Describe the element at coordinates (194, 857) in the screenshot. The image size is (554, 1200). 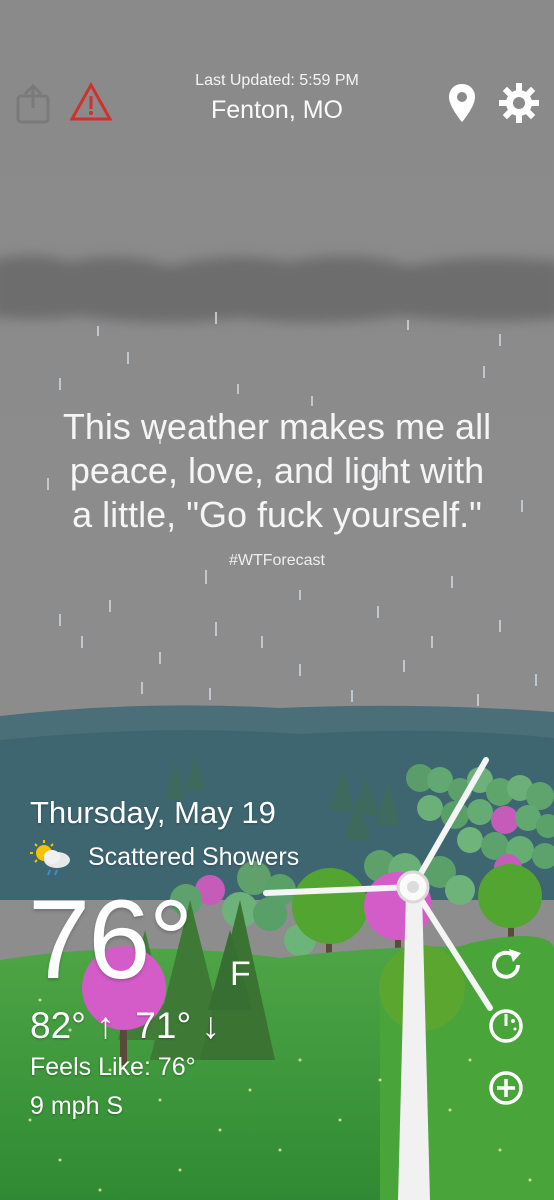
I see `condition-label: Scattered Showers` at that location.